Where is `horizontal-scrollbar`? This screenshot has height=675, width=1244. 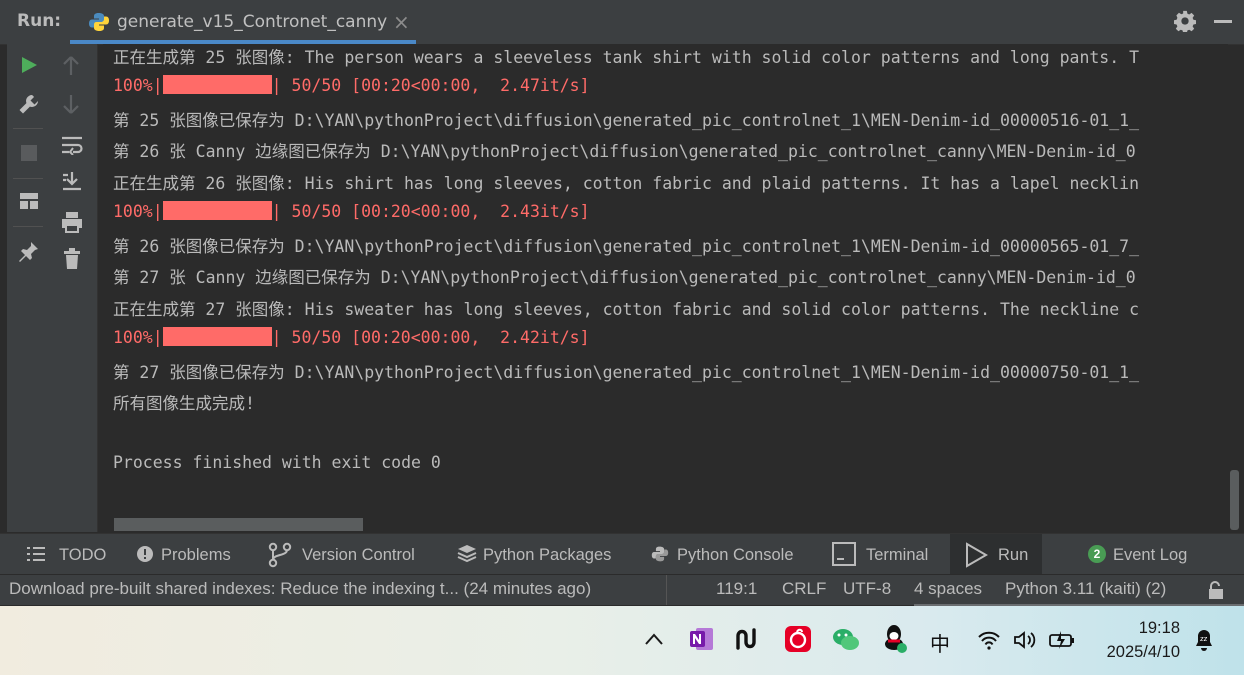
horizontal-scrollbar is located at coordinates (238, 524).